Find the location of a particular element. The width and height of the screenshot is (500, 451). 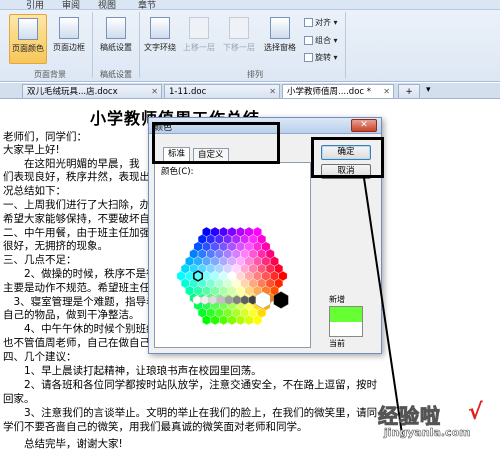

checkmark-icon: √ is located at coordinates (475, 412).